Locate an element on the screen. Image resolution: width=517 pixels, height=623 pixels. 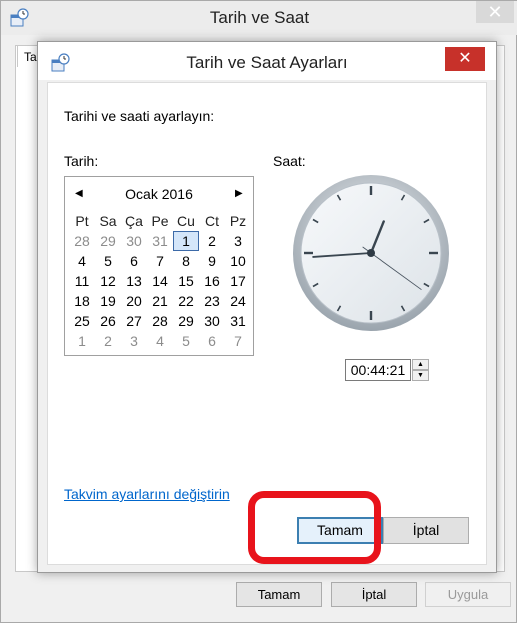
weekday-header: Ct is located at coordinates (212, 221).